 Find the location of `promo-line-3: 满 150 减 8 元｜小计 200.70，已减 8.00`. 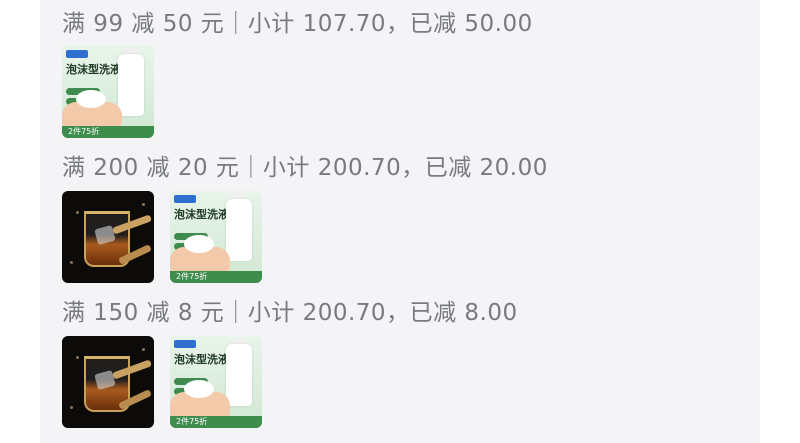

promo-line-3: 满 150 减 8 元｜小计 200.70，已减 8.00 is located at coordinates (290, 313).